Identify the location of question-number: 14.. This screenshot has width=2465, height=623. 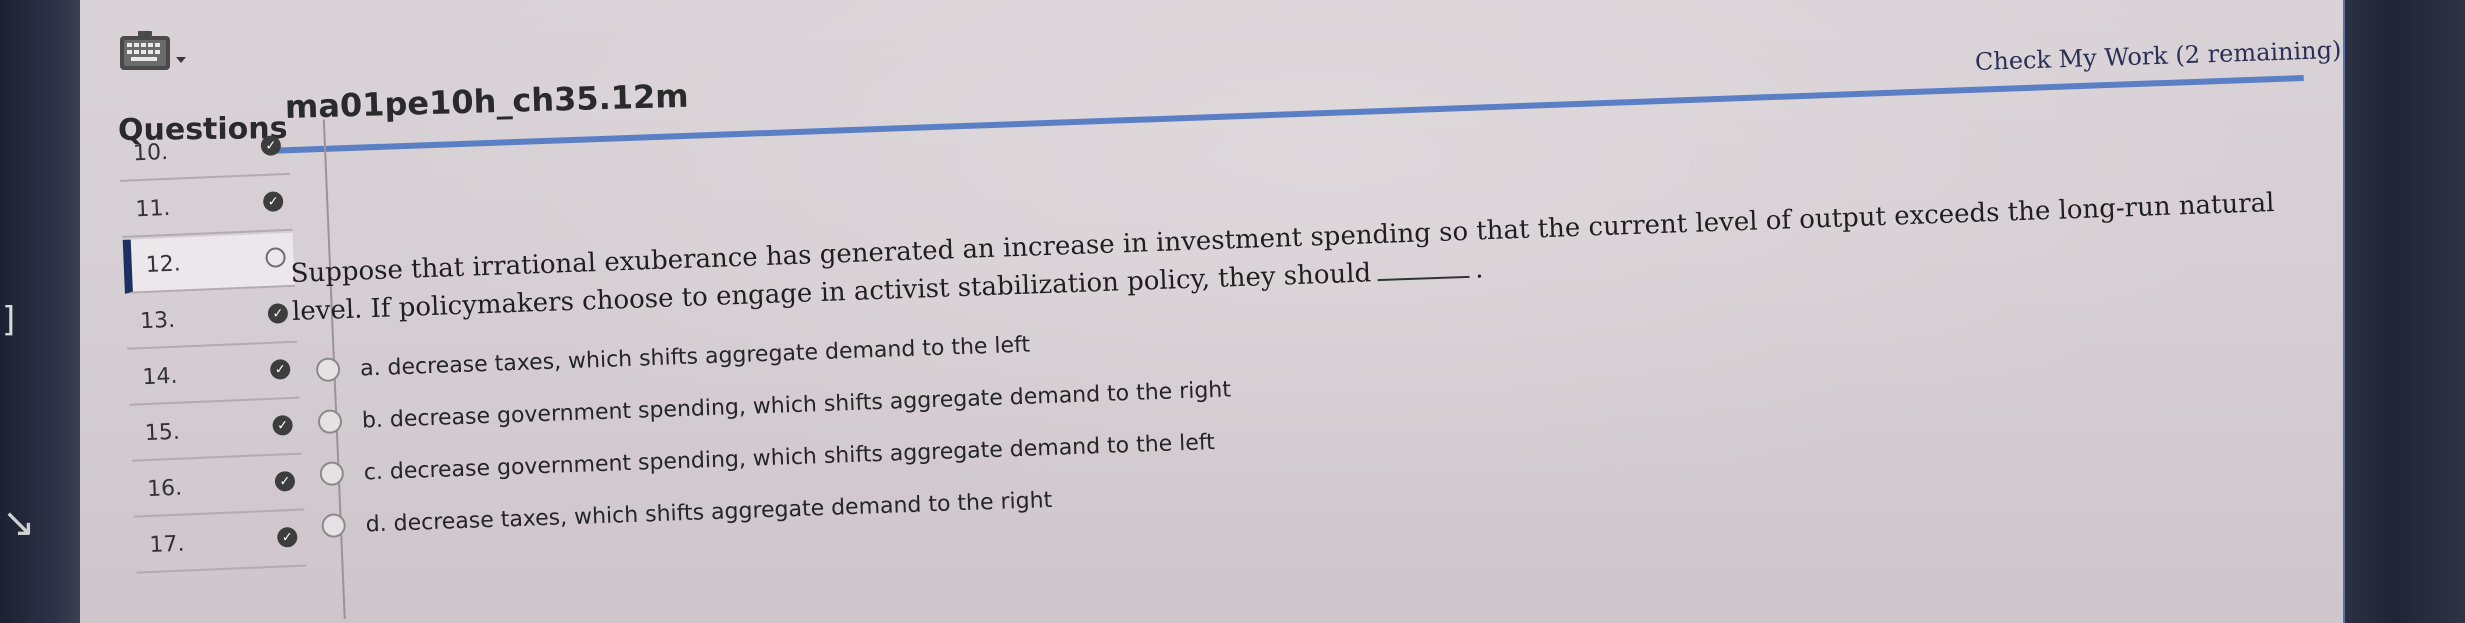
(159, 377).